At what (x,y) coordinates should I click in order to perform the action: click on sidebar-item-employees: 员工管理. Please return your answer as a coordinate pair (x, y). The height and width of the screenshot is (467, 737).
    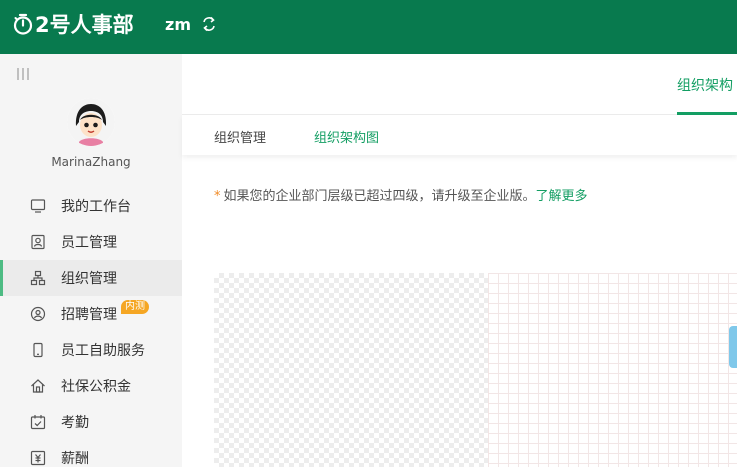
    Looking at the image, I should click on (91, 242).